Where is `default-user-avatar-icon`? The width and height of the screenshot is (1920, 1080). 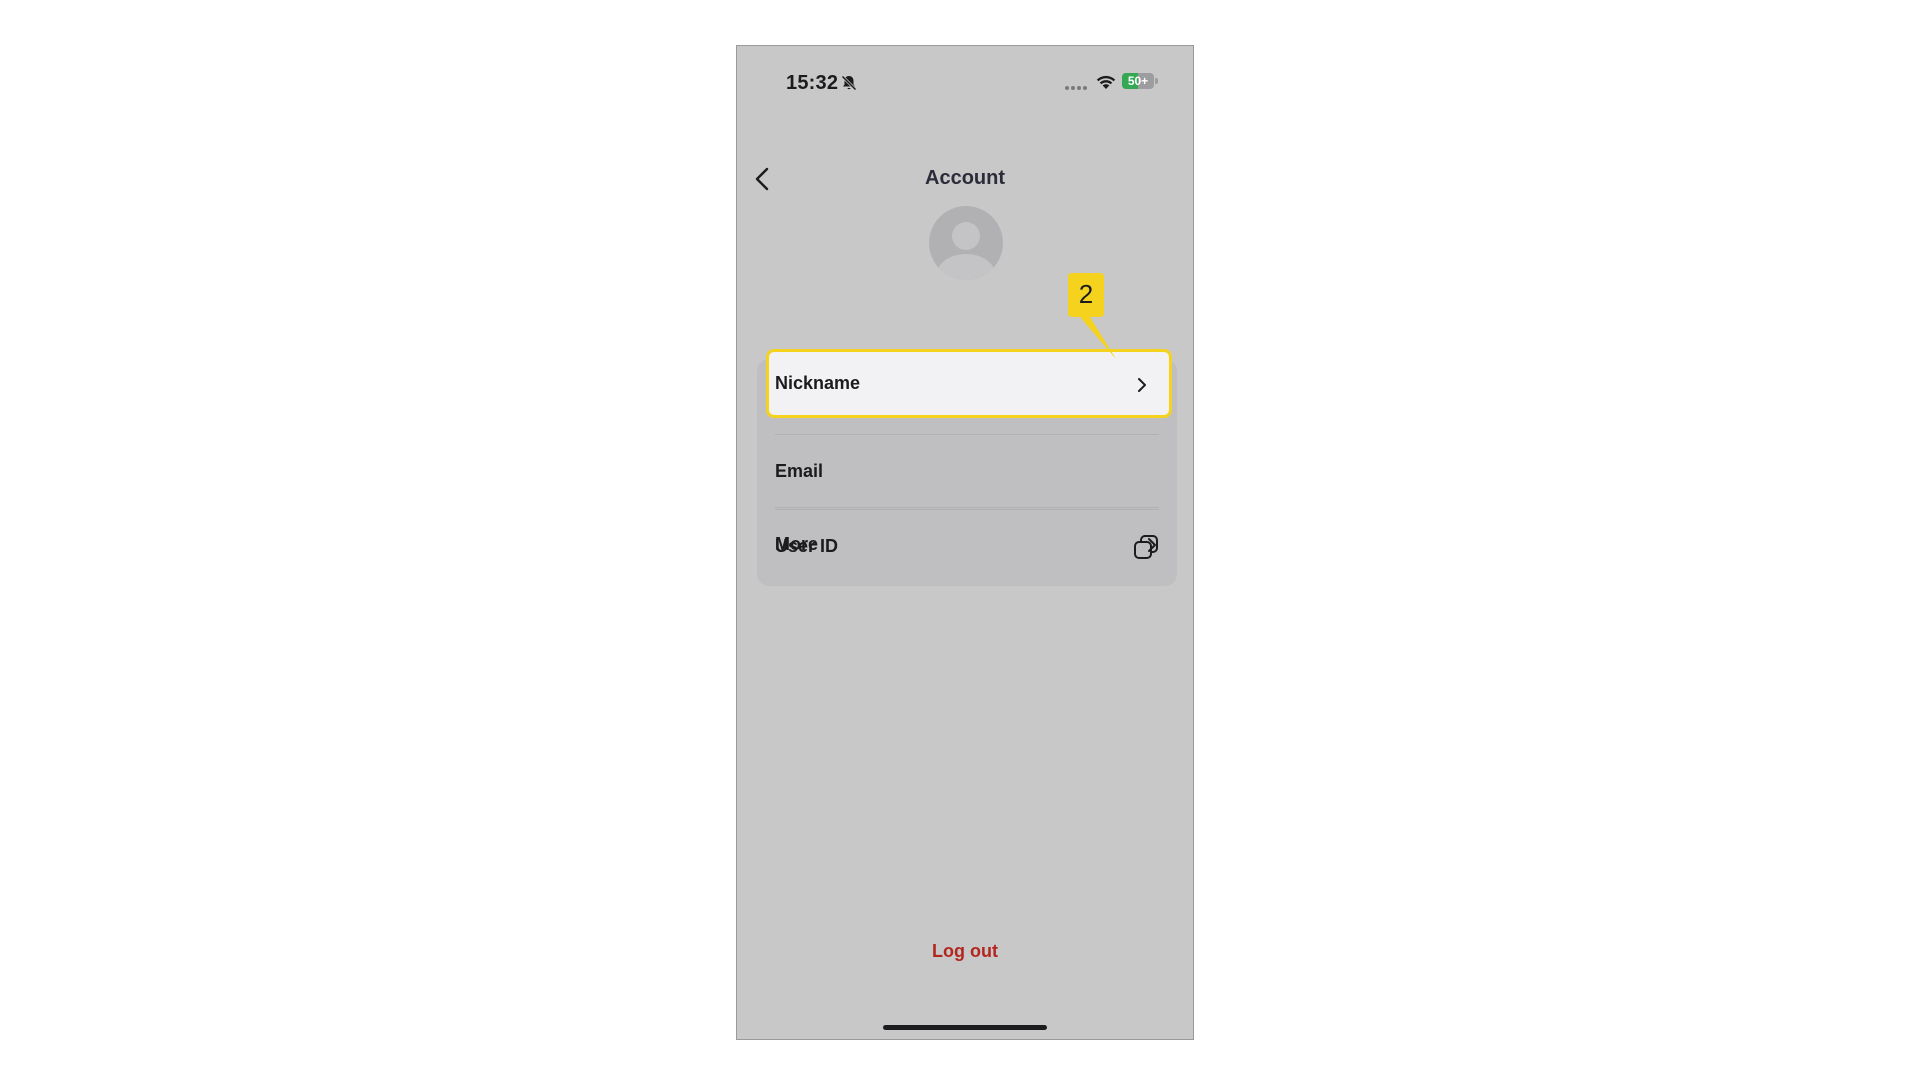
default-user-avatar-icon is located at coordinates (966, 251).